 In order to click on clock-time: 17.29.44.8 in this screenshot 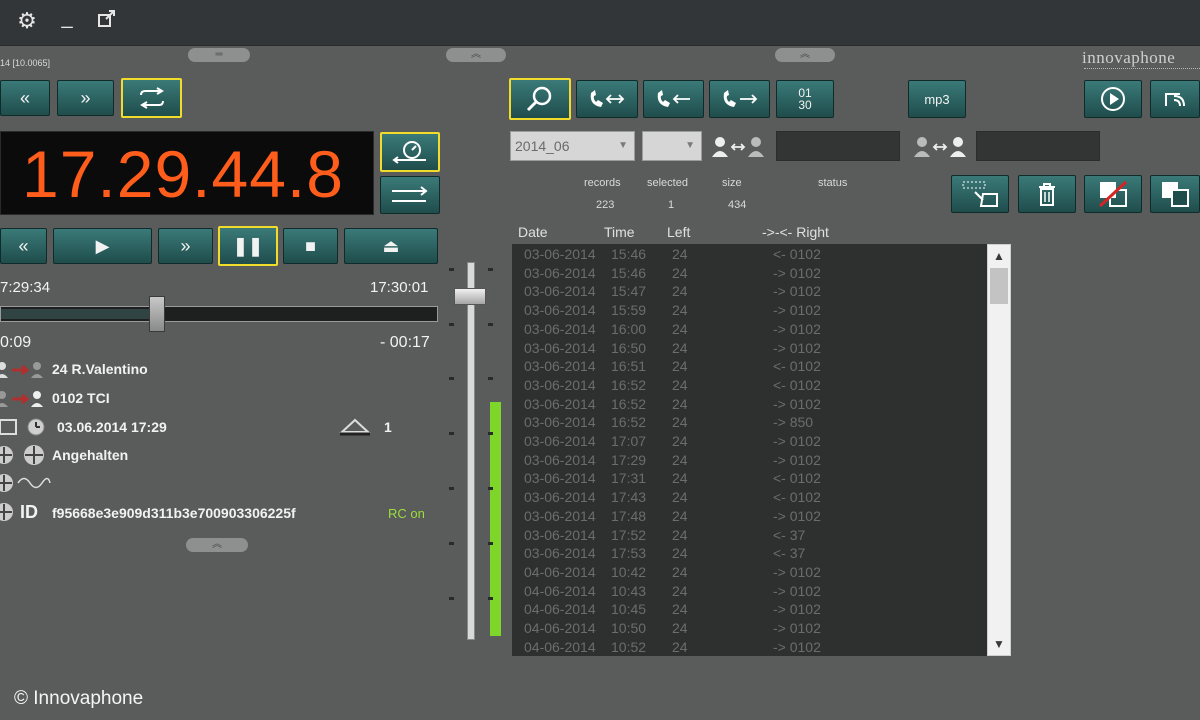, I will do `click(183, 174)`.